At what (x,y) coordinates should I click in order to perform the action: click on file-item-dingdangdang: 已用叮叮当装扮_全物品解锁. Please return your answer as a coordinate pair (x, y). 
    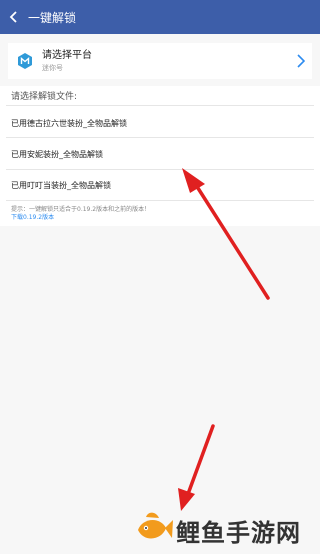
    Looking at the image, I should click on (160, 185).